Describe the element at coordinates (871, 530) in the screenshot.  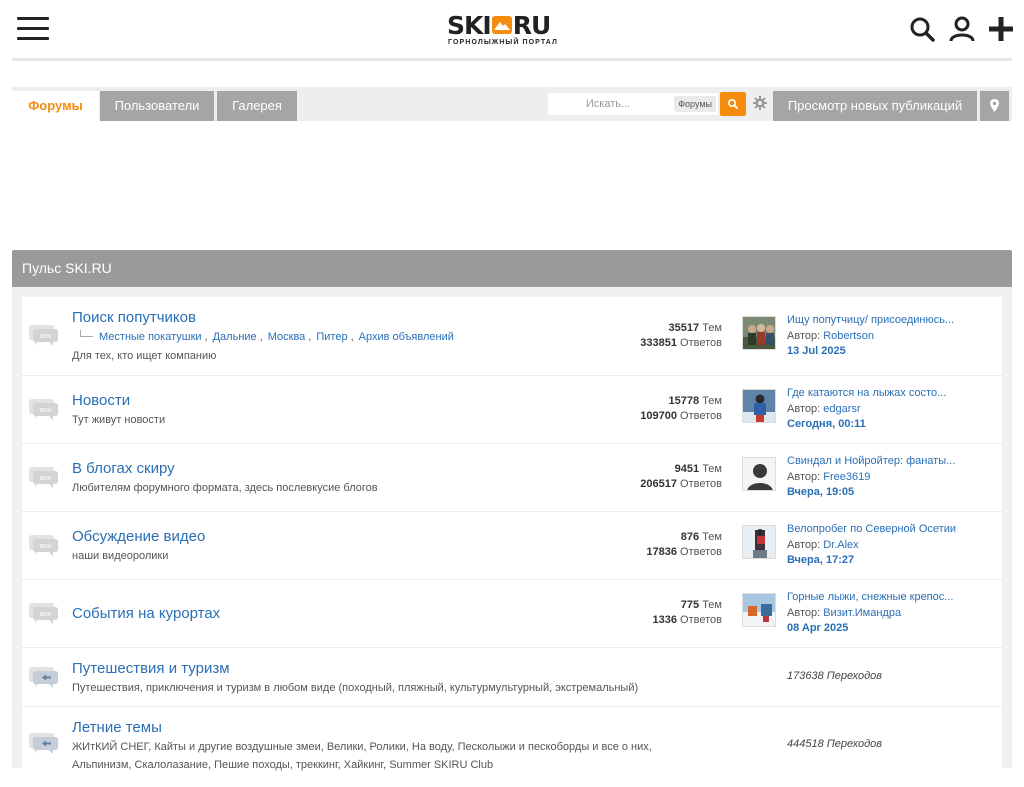
I see `last-post-title: Велопробег по Северной Осетии` at that location.